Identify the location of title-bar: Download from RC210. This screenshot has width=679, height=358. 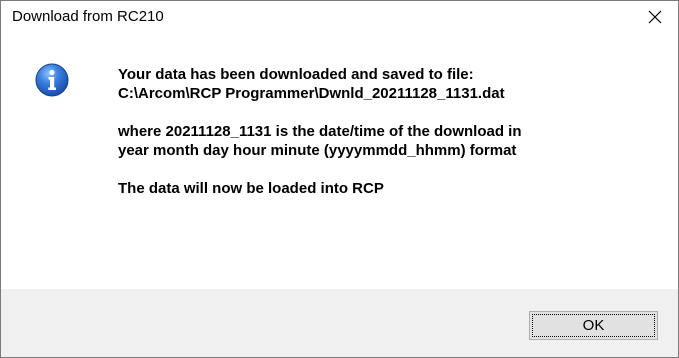
(339, 16).